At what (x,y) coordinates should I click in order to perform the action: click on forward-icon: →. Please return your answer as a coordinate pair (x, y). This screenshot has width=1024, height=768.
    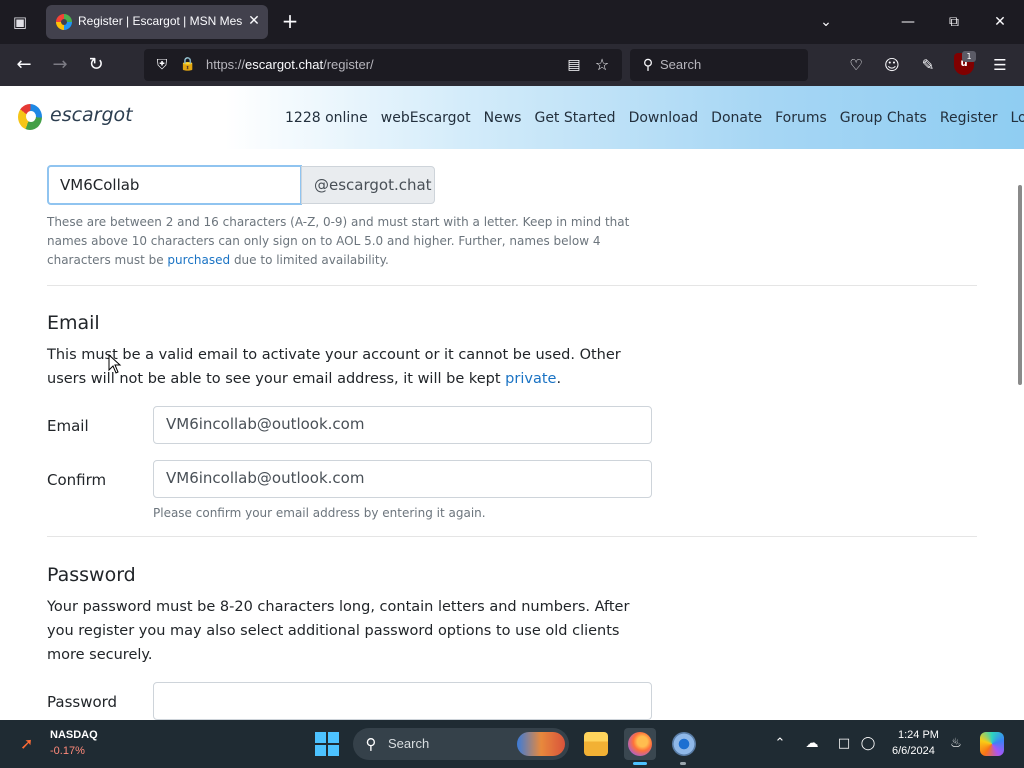
    Looking at the image, I should click on (60, 65).